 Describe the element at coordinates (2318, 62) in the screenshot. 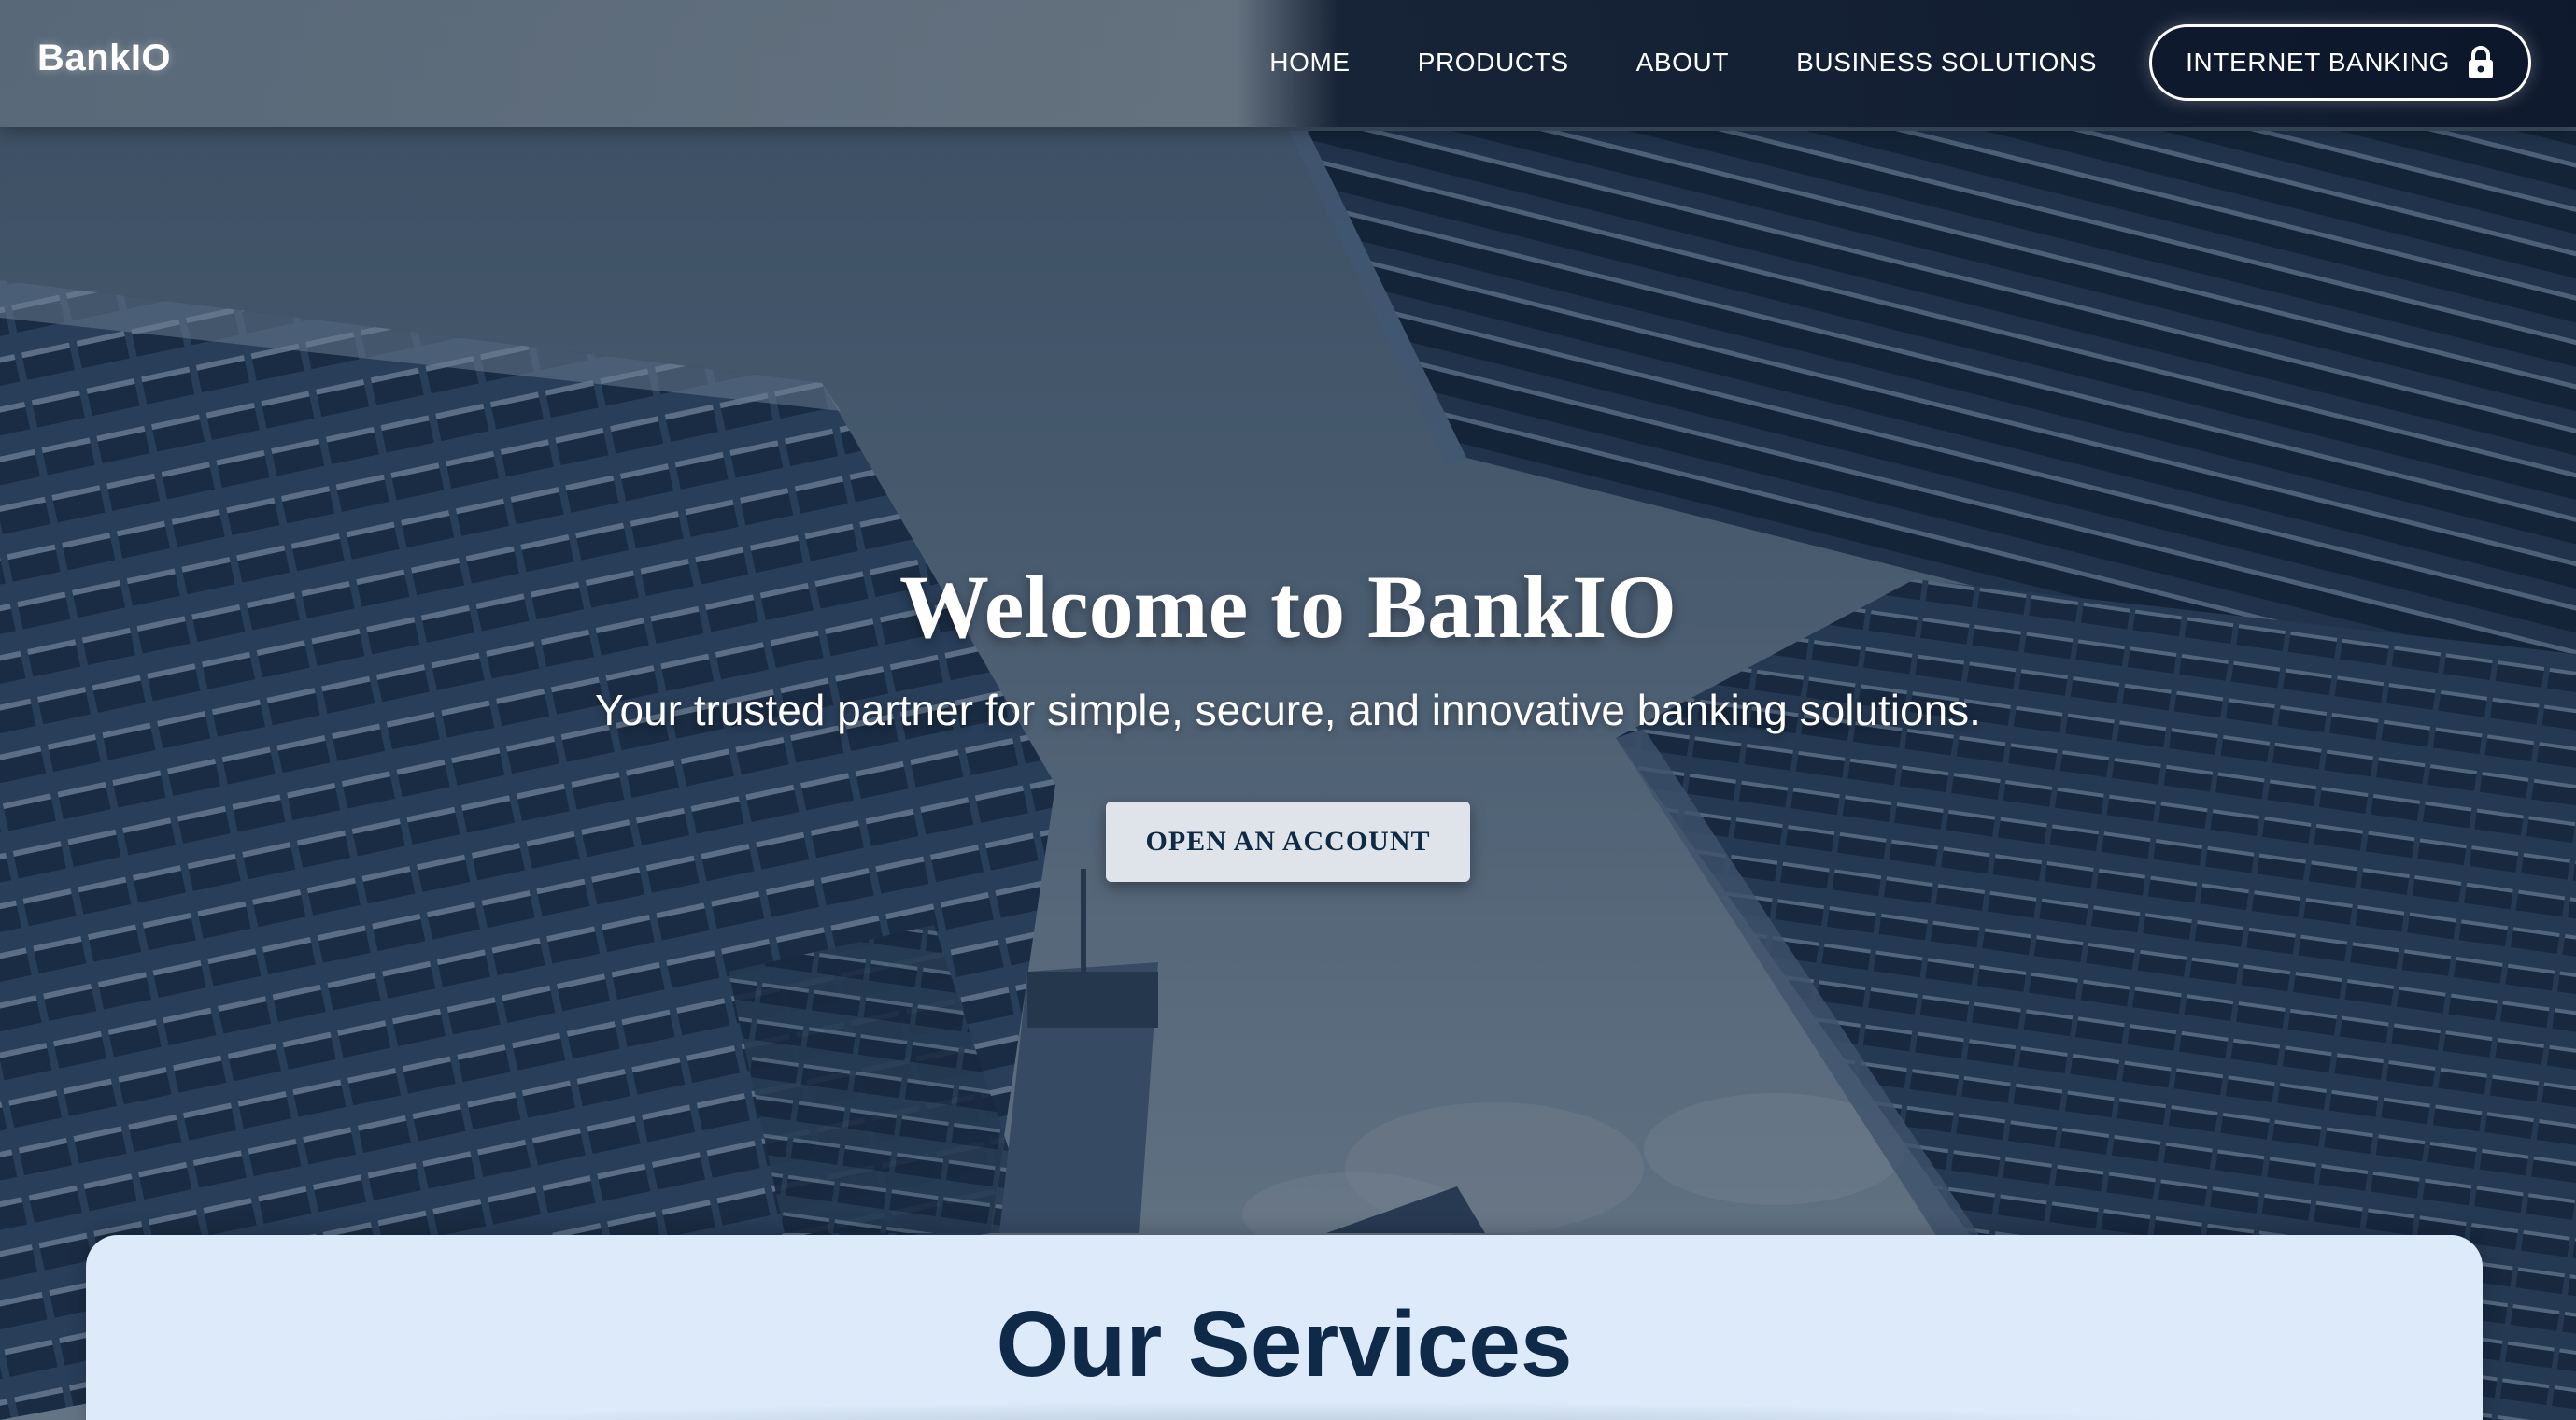

I see `internet-banking-label: INTERNET BANKING` at that location.